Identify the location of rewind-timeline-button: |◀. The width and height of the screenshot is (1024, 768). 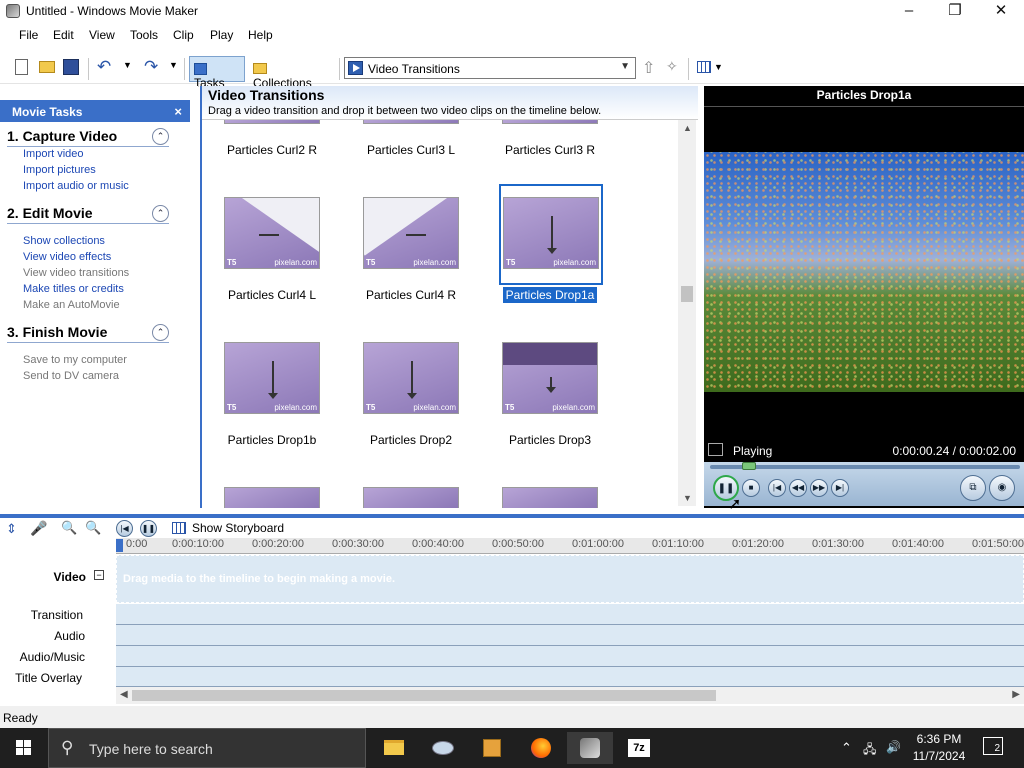
(124, 528).